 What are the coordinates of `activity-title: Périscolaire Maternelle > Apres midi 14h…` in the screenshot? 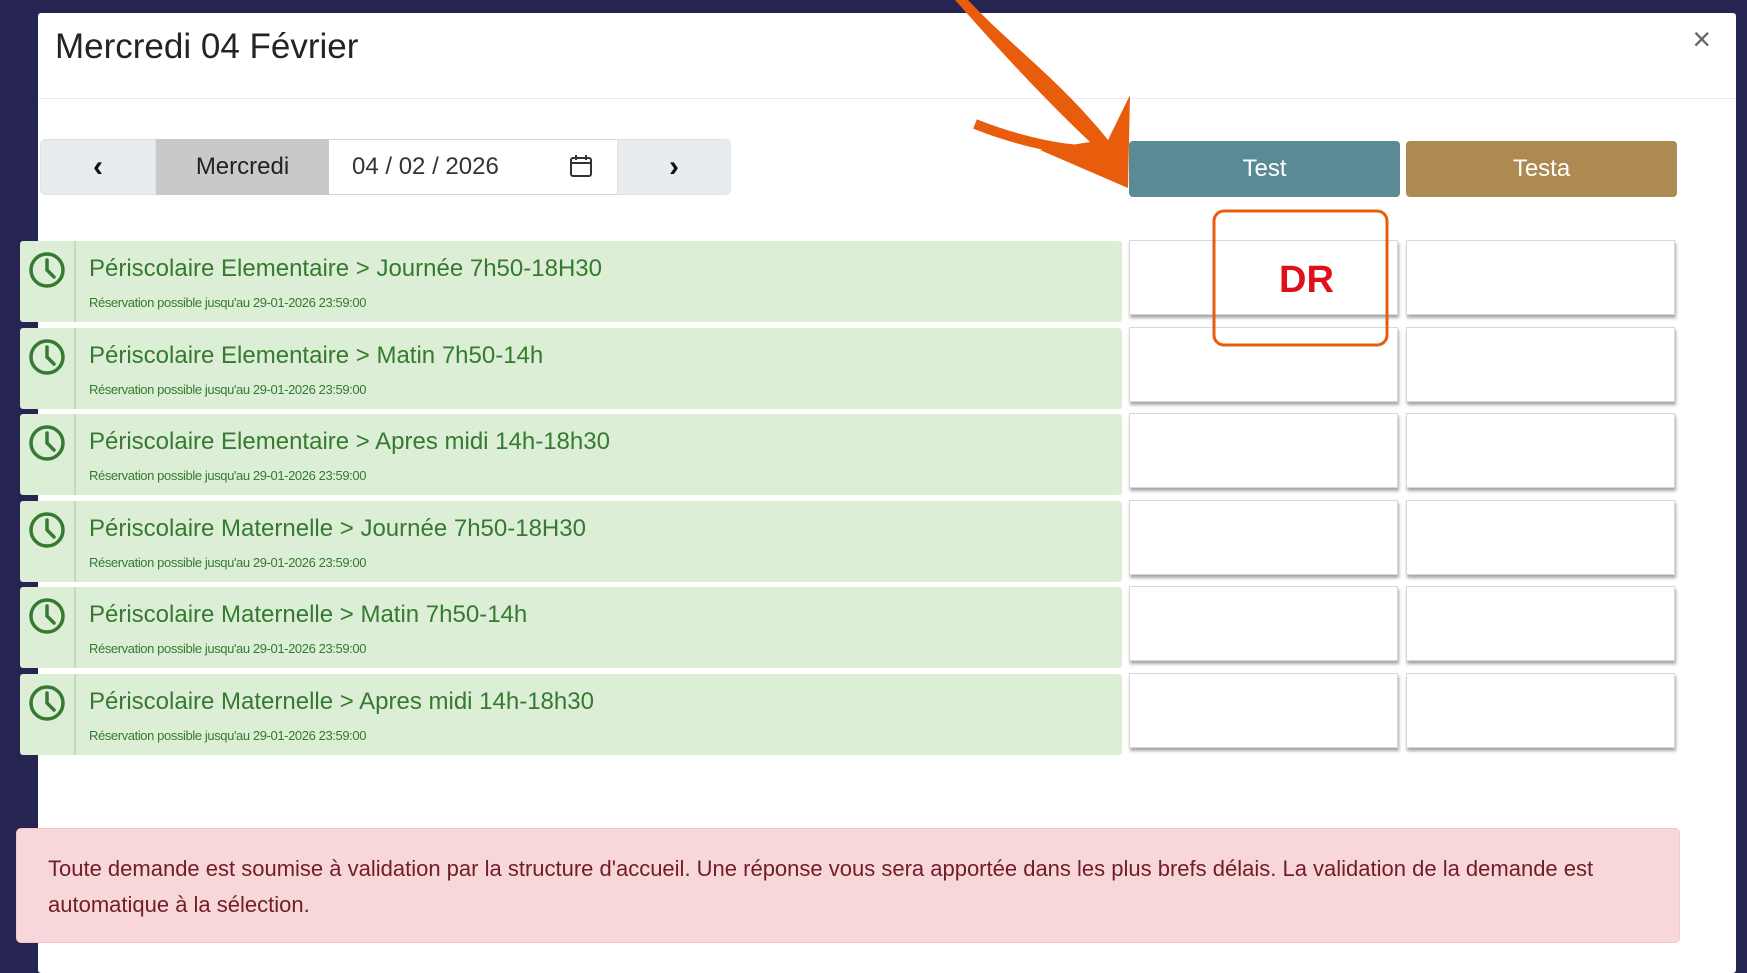 It's located at (341, 701).